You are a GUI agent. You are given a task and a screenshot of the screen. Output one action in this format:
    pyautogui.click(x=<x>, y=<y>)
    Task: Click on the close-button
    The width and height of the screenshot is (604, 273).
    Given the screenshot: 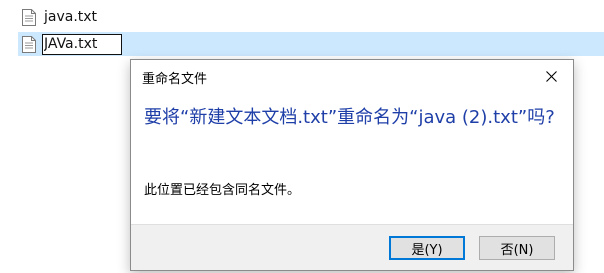 What is the action you would take?
    pyautogui.click(x=551, y=76)
    